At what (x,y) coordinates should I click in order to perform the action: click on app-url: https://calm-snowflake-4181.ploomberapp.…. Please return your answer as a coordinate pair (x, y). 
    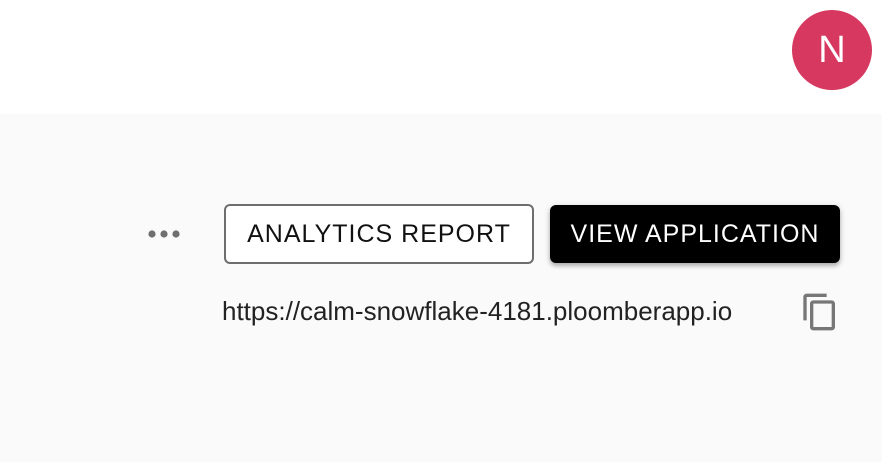
    Looking at the image, I should click on (477, 311).